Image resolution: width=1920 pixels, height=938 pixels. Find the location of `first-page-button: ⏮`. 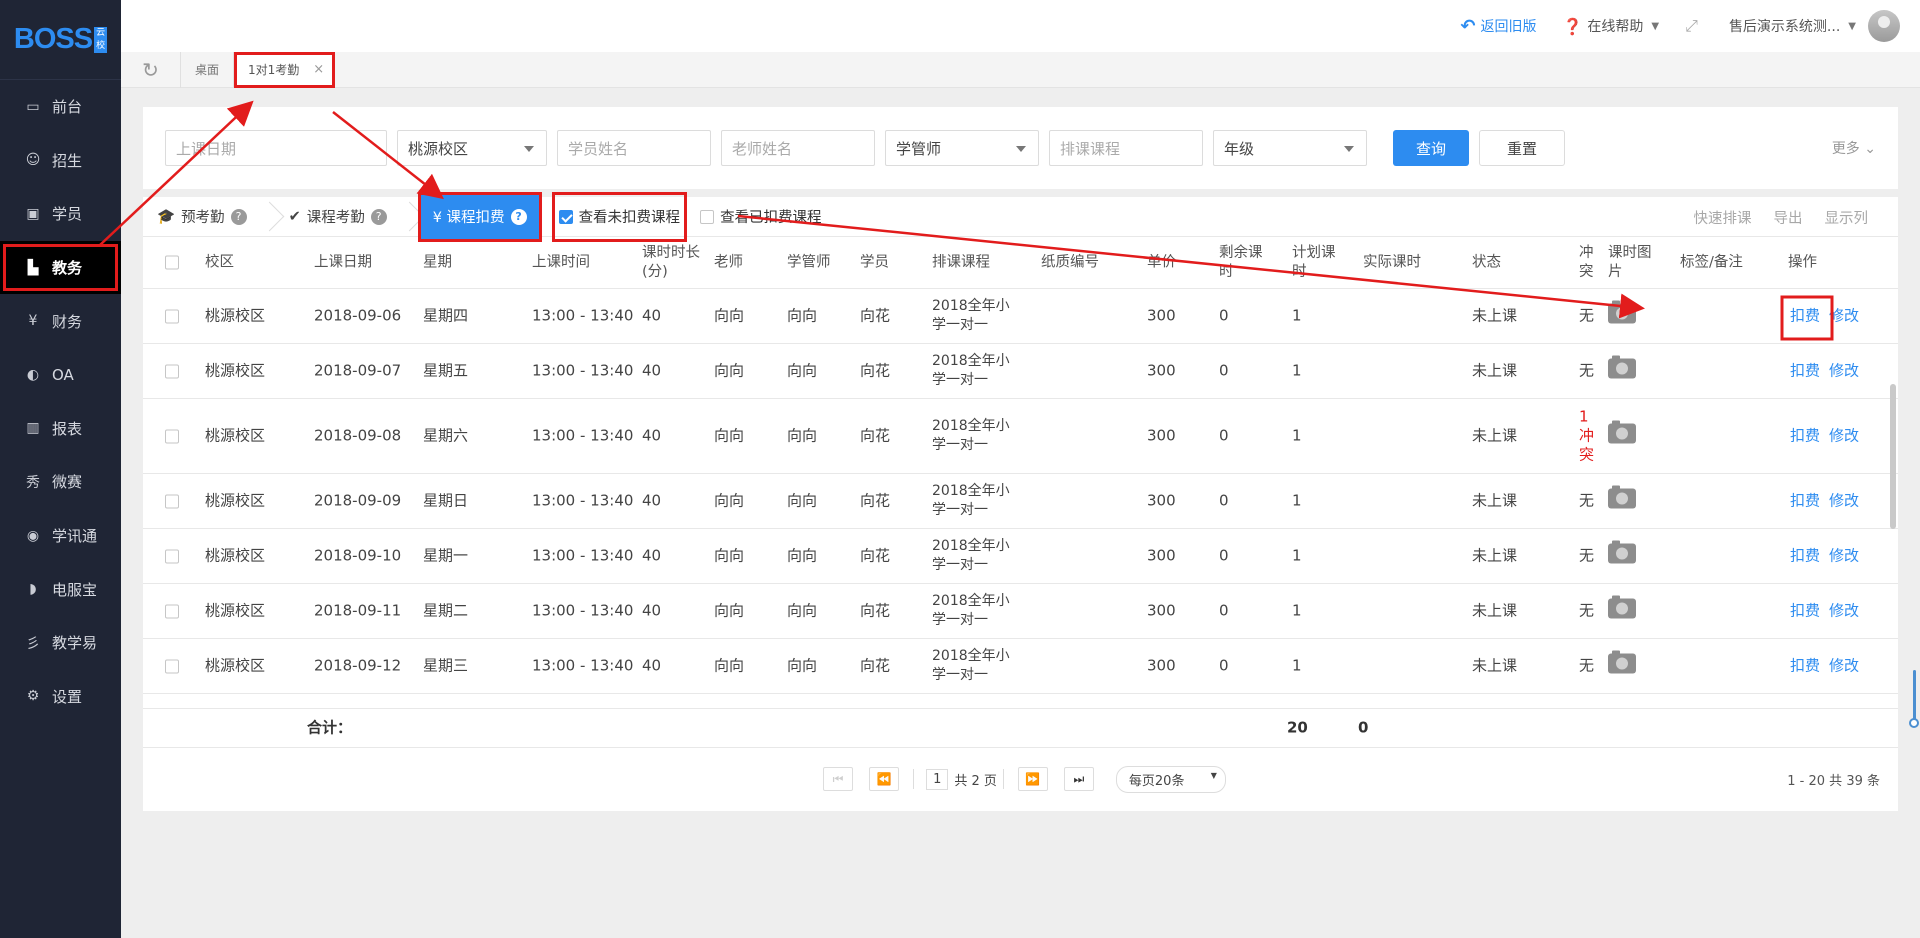

first-page-button: ⏮ is located at coordinates (838, 779).